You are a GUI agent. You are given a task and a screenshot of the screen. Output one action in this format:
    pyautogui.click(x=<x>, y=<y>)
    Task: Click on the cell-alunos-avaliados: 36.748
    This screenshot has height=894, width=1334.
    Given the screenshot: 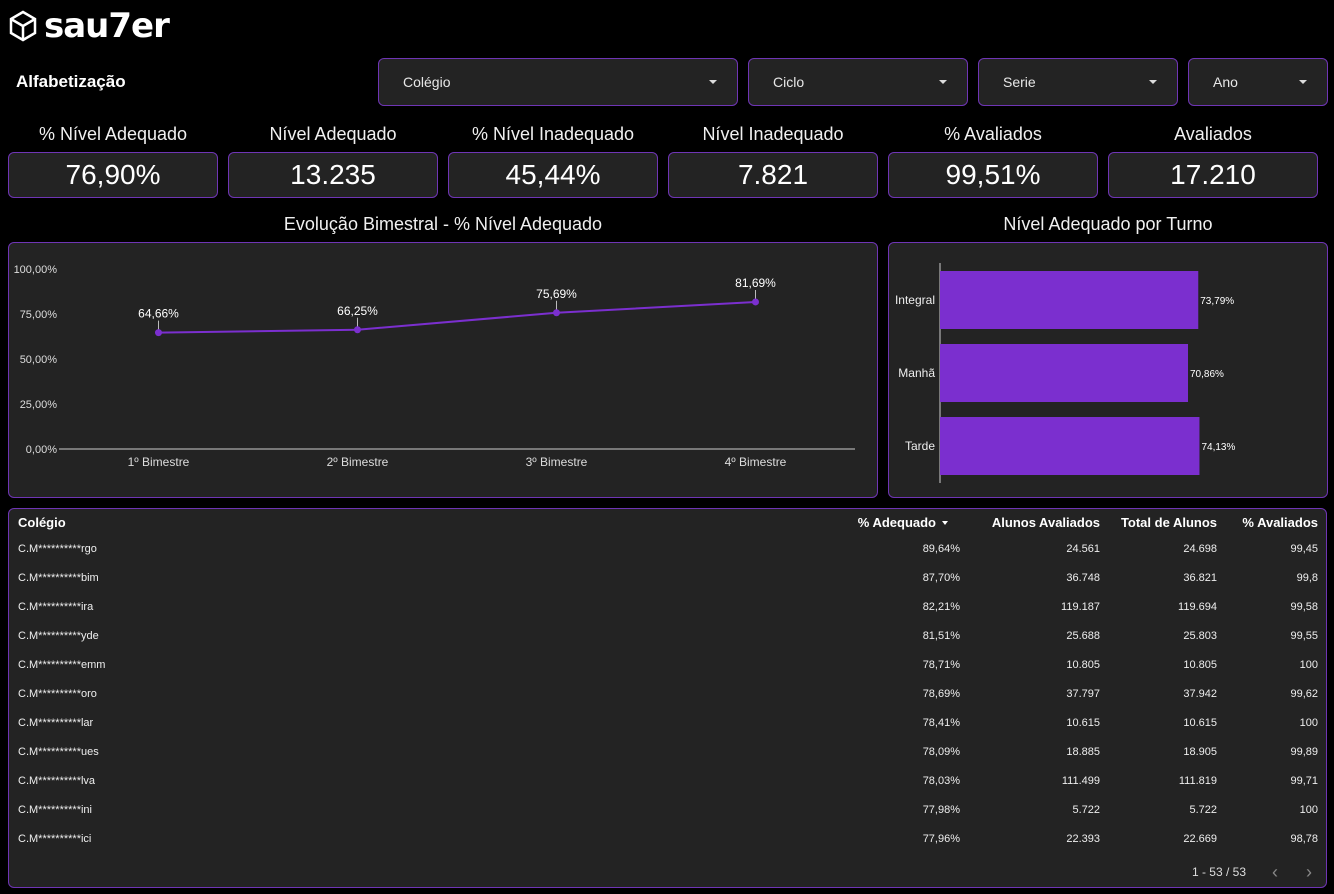 What is the action you would take?
    pyautogui.click(x=1083, y=578)
    